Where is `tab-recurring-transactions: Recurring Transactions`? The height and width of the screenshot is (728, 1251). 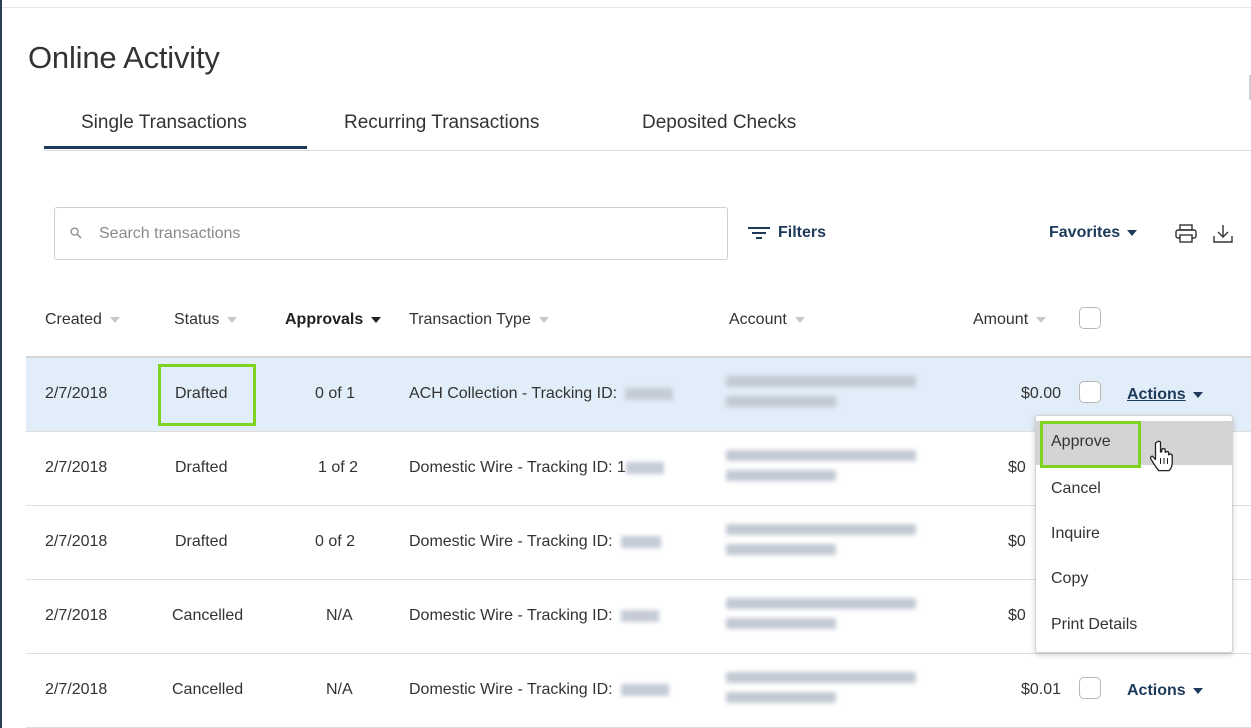 tab-recurring-transactions: Recurring Transactions is located at coordinates (441, 123).